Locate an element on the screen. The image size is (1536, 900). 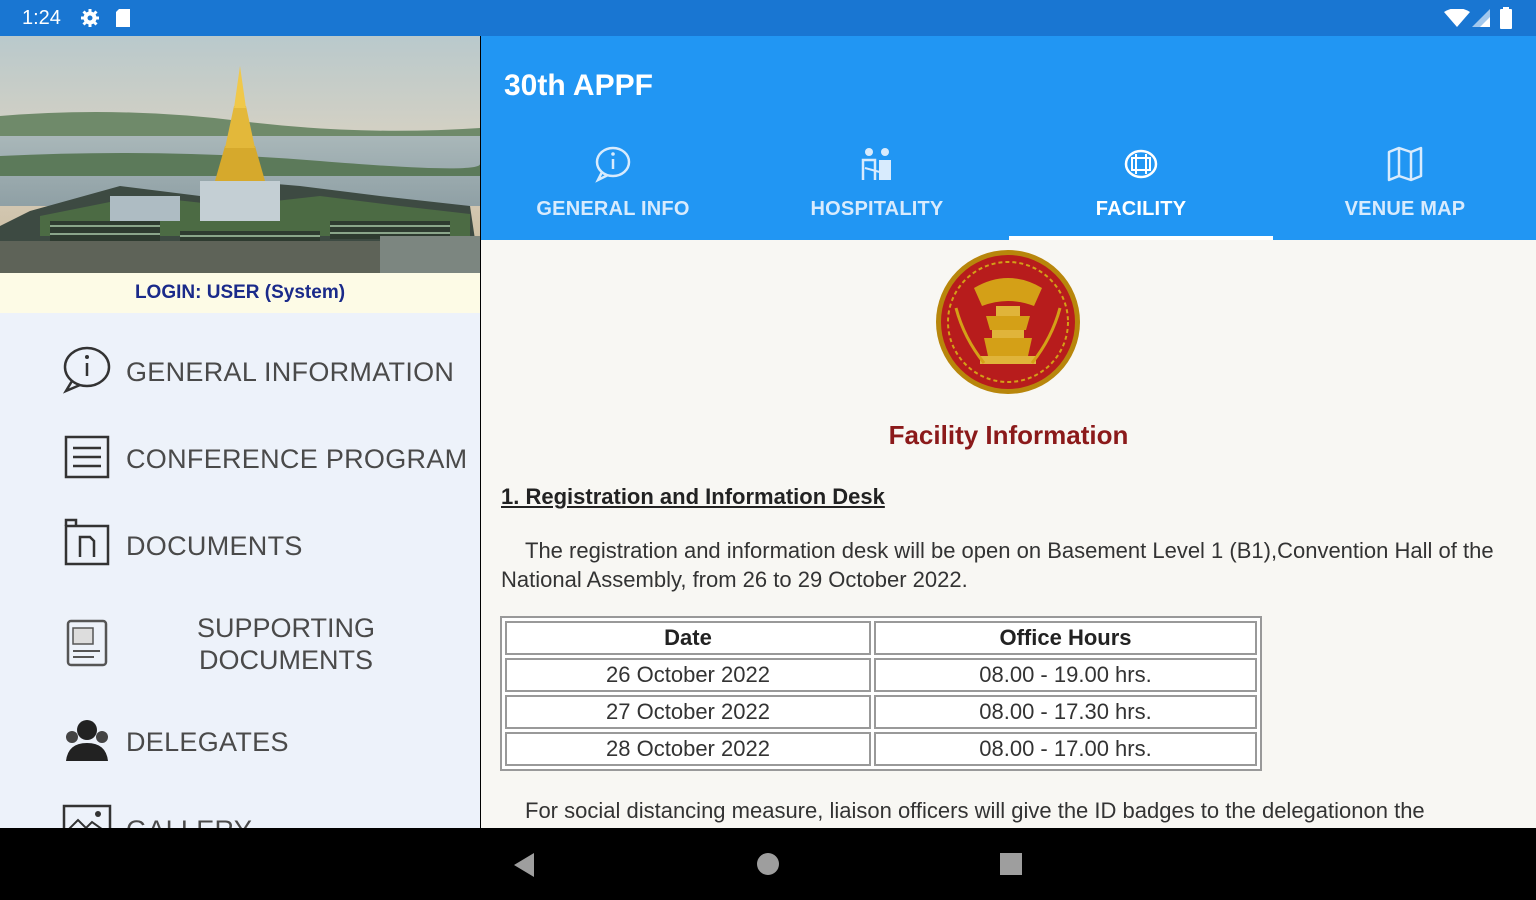
tab-venue-map: VENUE MAP is located at coordinates (1404, 188).